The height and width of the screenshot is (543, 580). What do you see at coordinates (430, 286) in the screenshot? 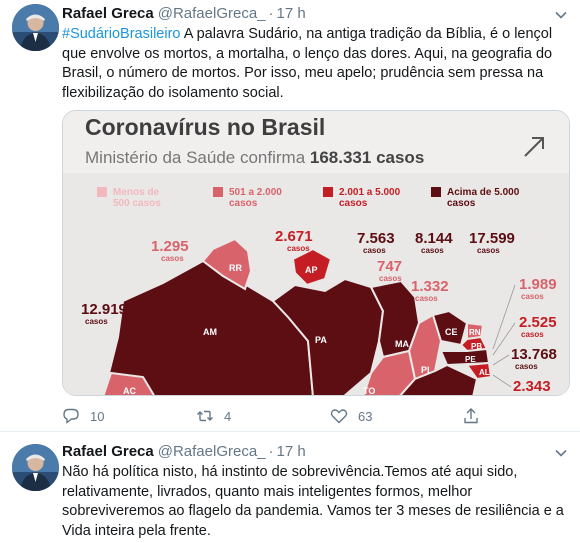
I see `count-label: 1.332` at bounding box center [430, 286].